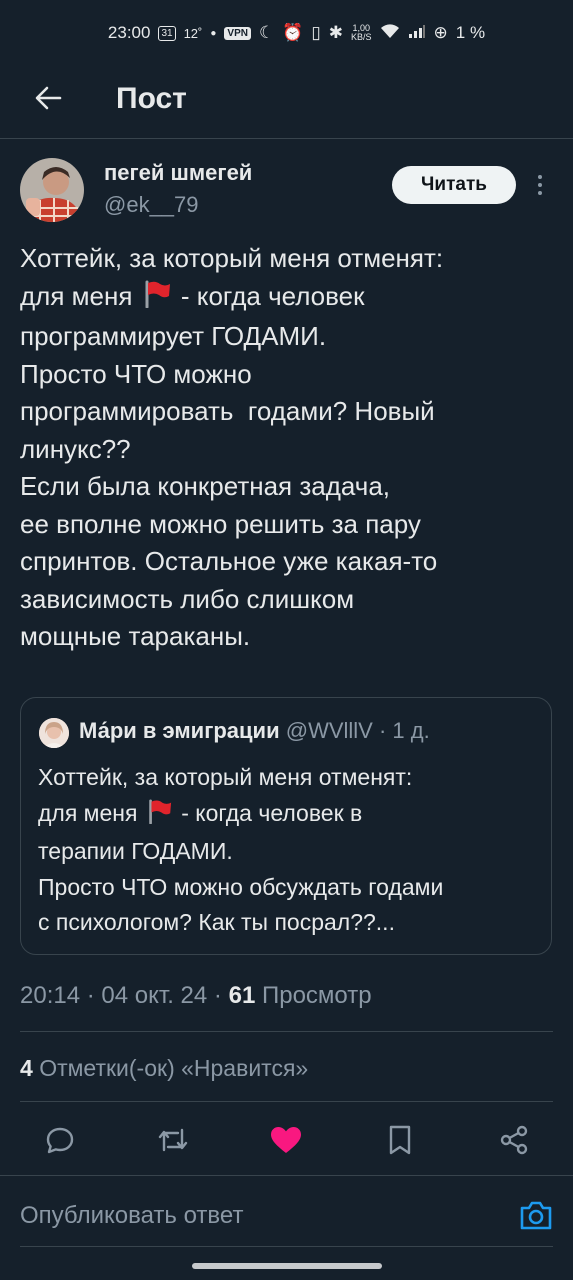 The width and height of the screenshot is (573, 1280). What do you see at coordinates (174, 1068) in the screenshot?
I see `likes-label: Отметки(-ок) «Нравится»` at bounding box center [174, 1068].